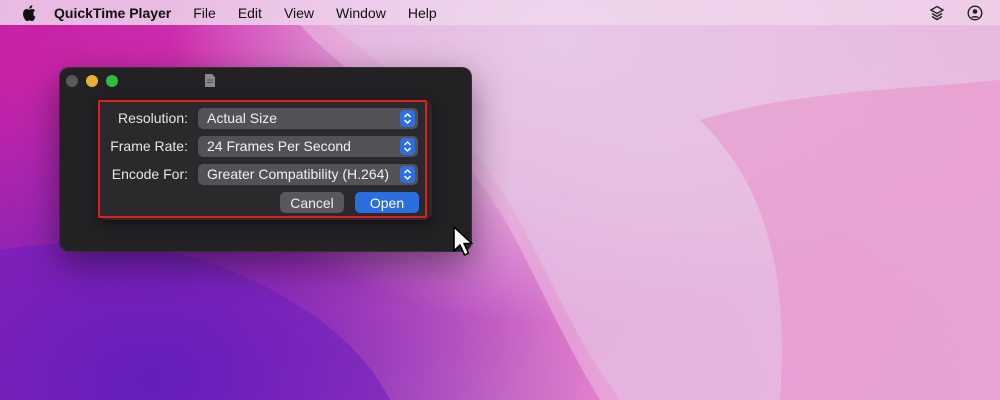 The width and height of the screenshot is (1000, 400). I want to click on menu-window: Window, so click(361, 13).